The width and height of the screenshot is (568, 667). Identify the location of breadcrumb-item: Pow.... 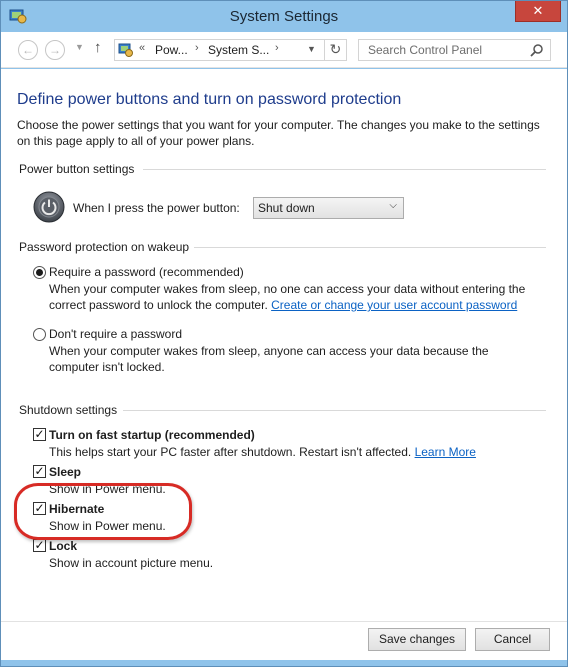
(171, 50).